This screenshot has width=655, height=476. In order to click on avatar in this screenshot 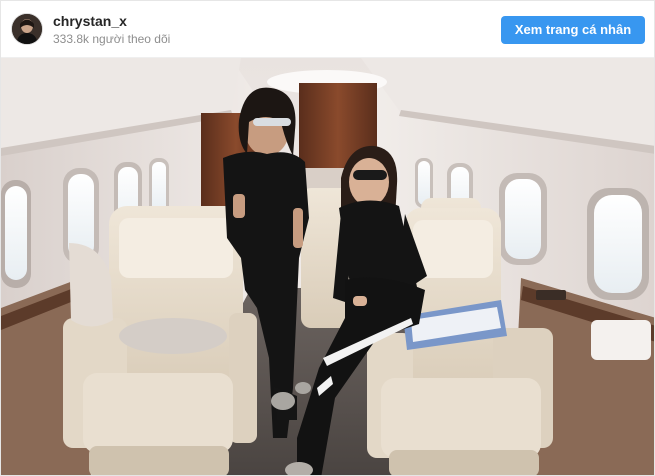, I will do `click(27, 29)`.